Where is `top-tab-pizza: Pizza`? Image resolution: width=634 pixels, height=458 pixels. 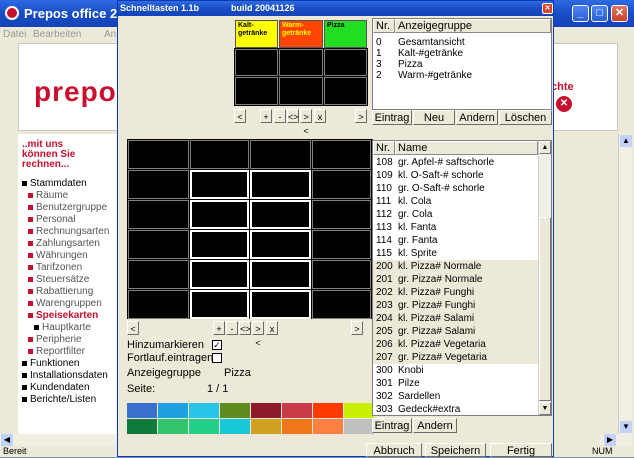
top-tab-pizza: Pizza is located at coordinates (345, 34).